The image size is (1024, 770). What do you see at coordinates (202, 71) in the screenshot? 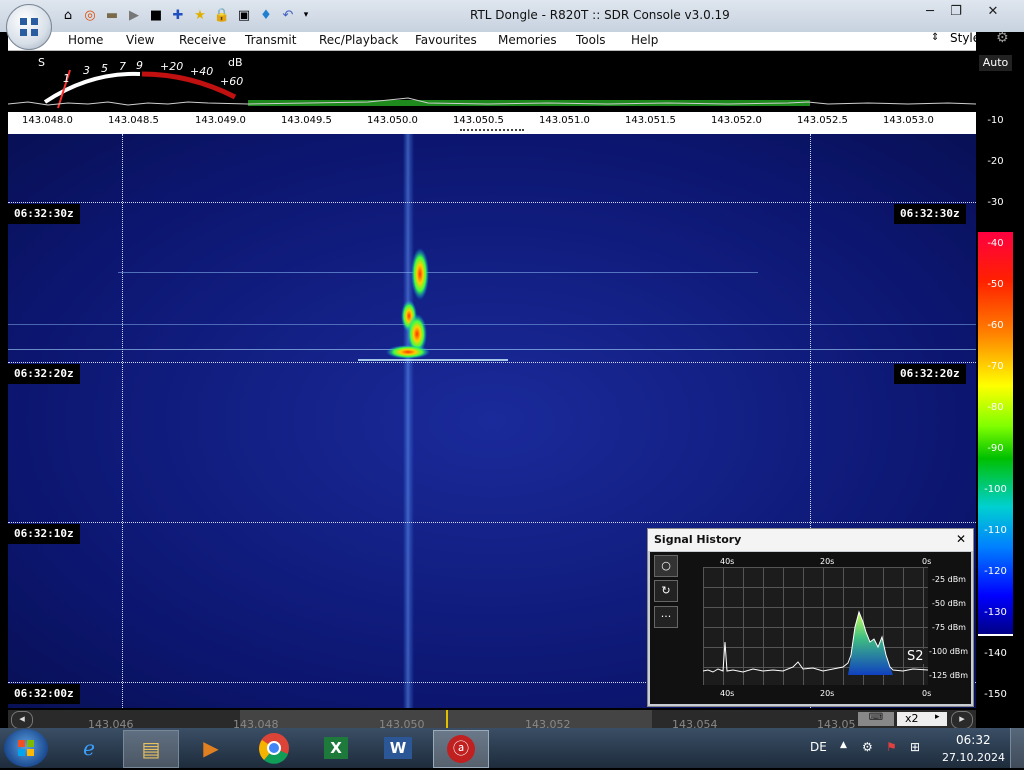
I see `meter-scale-40: +40` at bounding box center [202, 71].